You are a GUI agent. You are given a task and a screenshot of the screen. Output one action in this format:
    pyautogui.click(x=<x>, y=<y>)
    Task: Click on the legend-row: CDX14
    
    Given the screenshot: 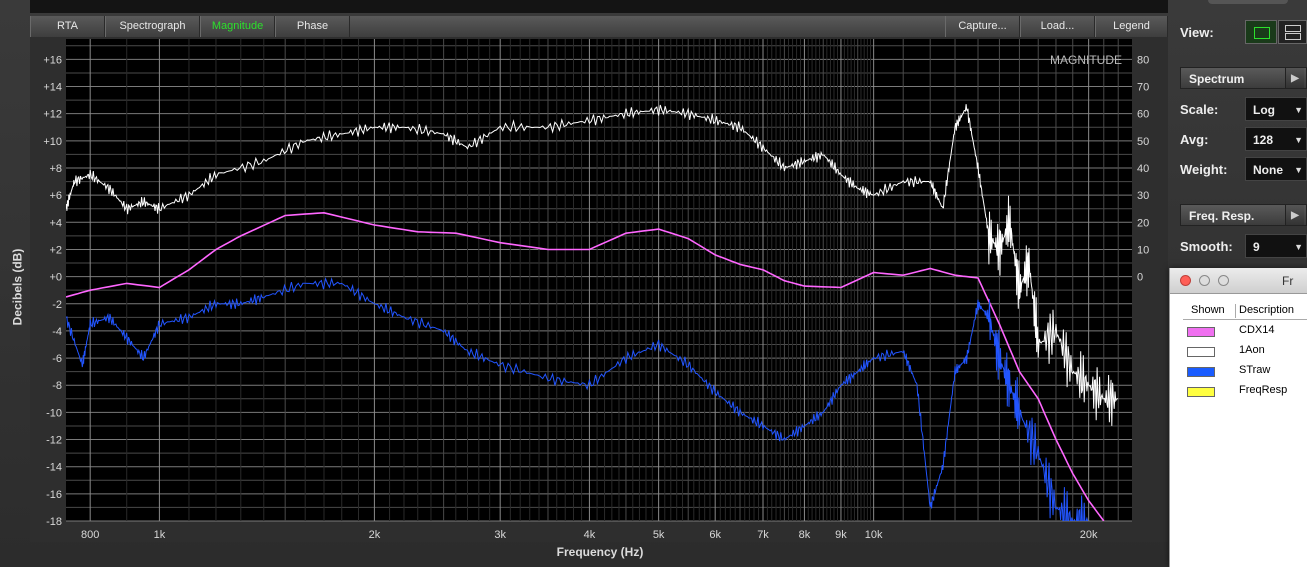 What is the action you would take?
    pyautogui.click(x=1245, y=334)
    